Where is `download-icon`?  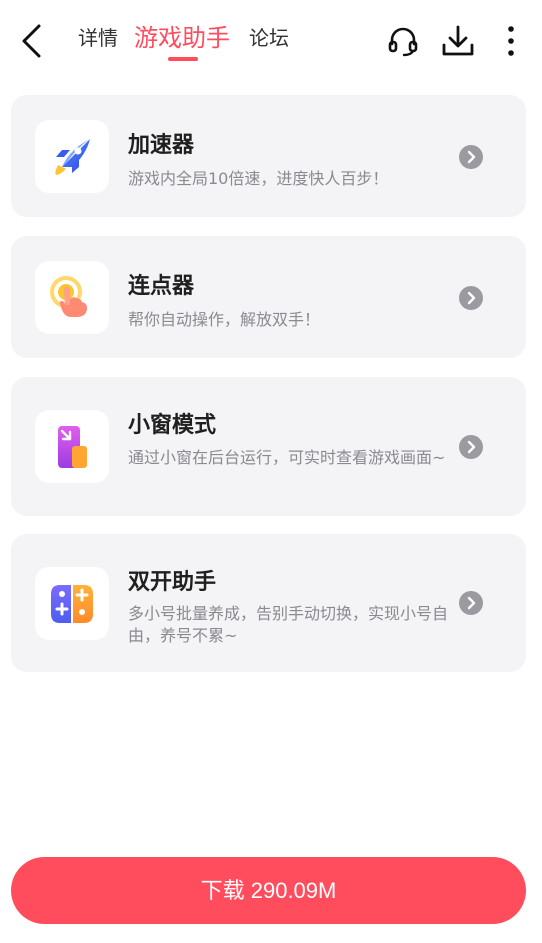
download-icon is located at coordinates (458, 40).